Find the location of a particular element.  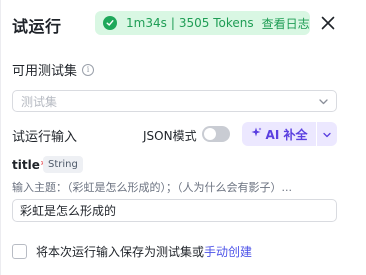

save-as-test-set-row: 将本次运行输入保存为测试集或 手动创建 is located at coordinates (132, 251).